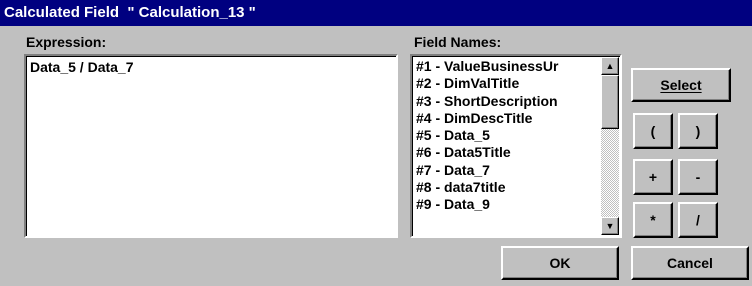  What do you see at coordinates (610, 226) in the screenshot?
I see `scroll-down-icon: ▼` at bounding box center [610, 226].